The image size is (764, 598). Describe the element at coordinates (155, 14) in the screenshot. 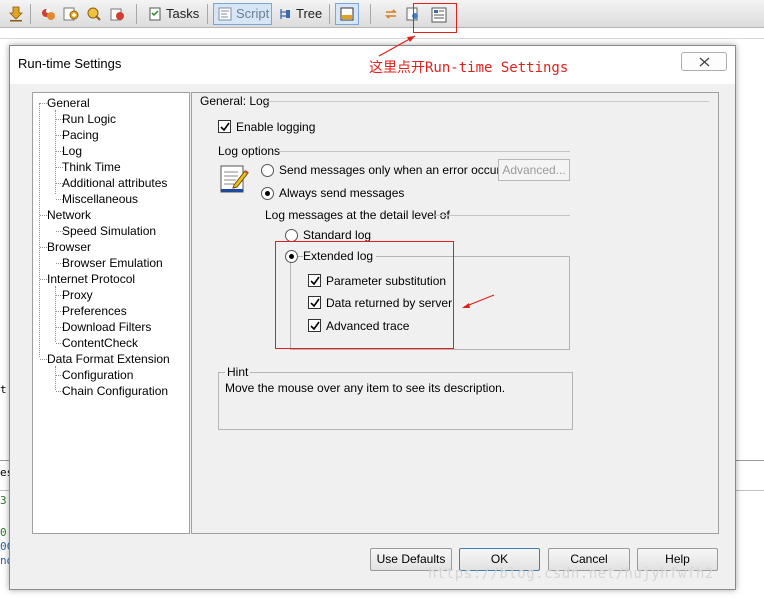

I see `tasks-icon` at that location.